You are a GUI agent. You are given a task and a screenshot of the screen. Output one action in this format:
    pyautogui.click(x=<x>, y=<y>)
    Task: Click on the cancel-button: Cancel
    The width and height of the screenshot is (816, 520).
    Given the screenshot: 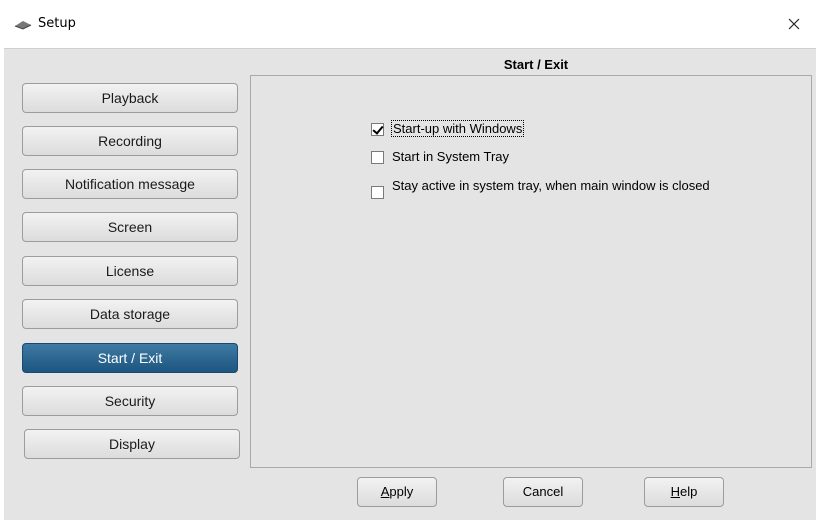 What is the action you would take?
    pyautogui.click(x=543, y=492)
    